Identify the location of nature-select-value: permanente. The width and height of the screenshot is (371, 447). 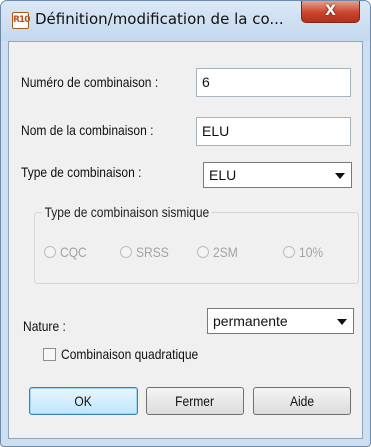
(250, 321).